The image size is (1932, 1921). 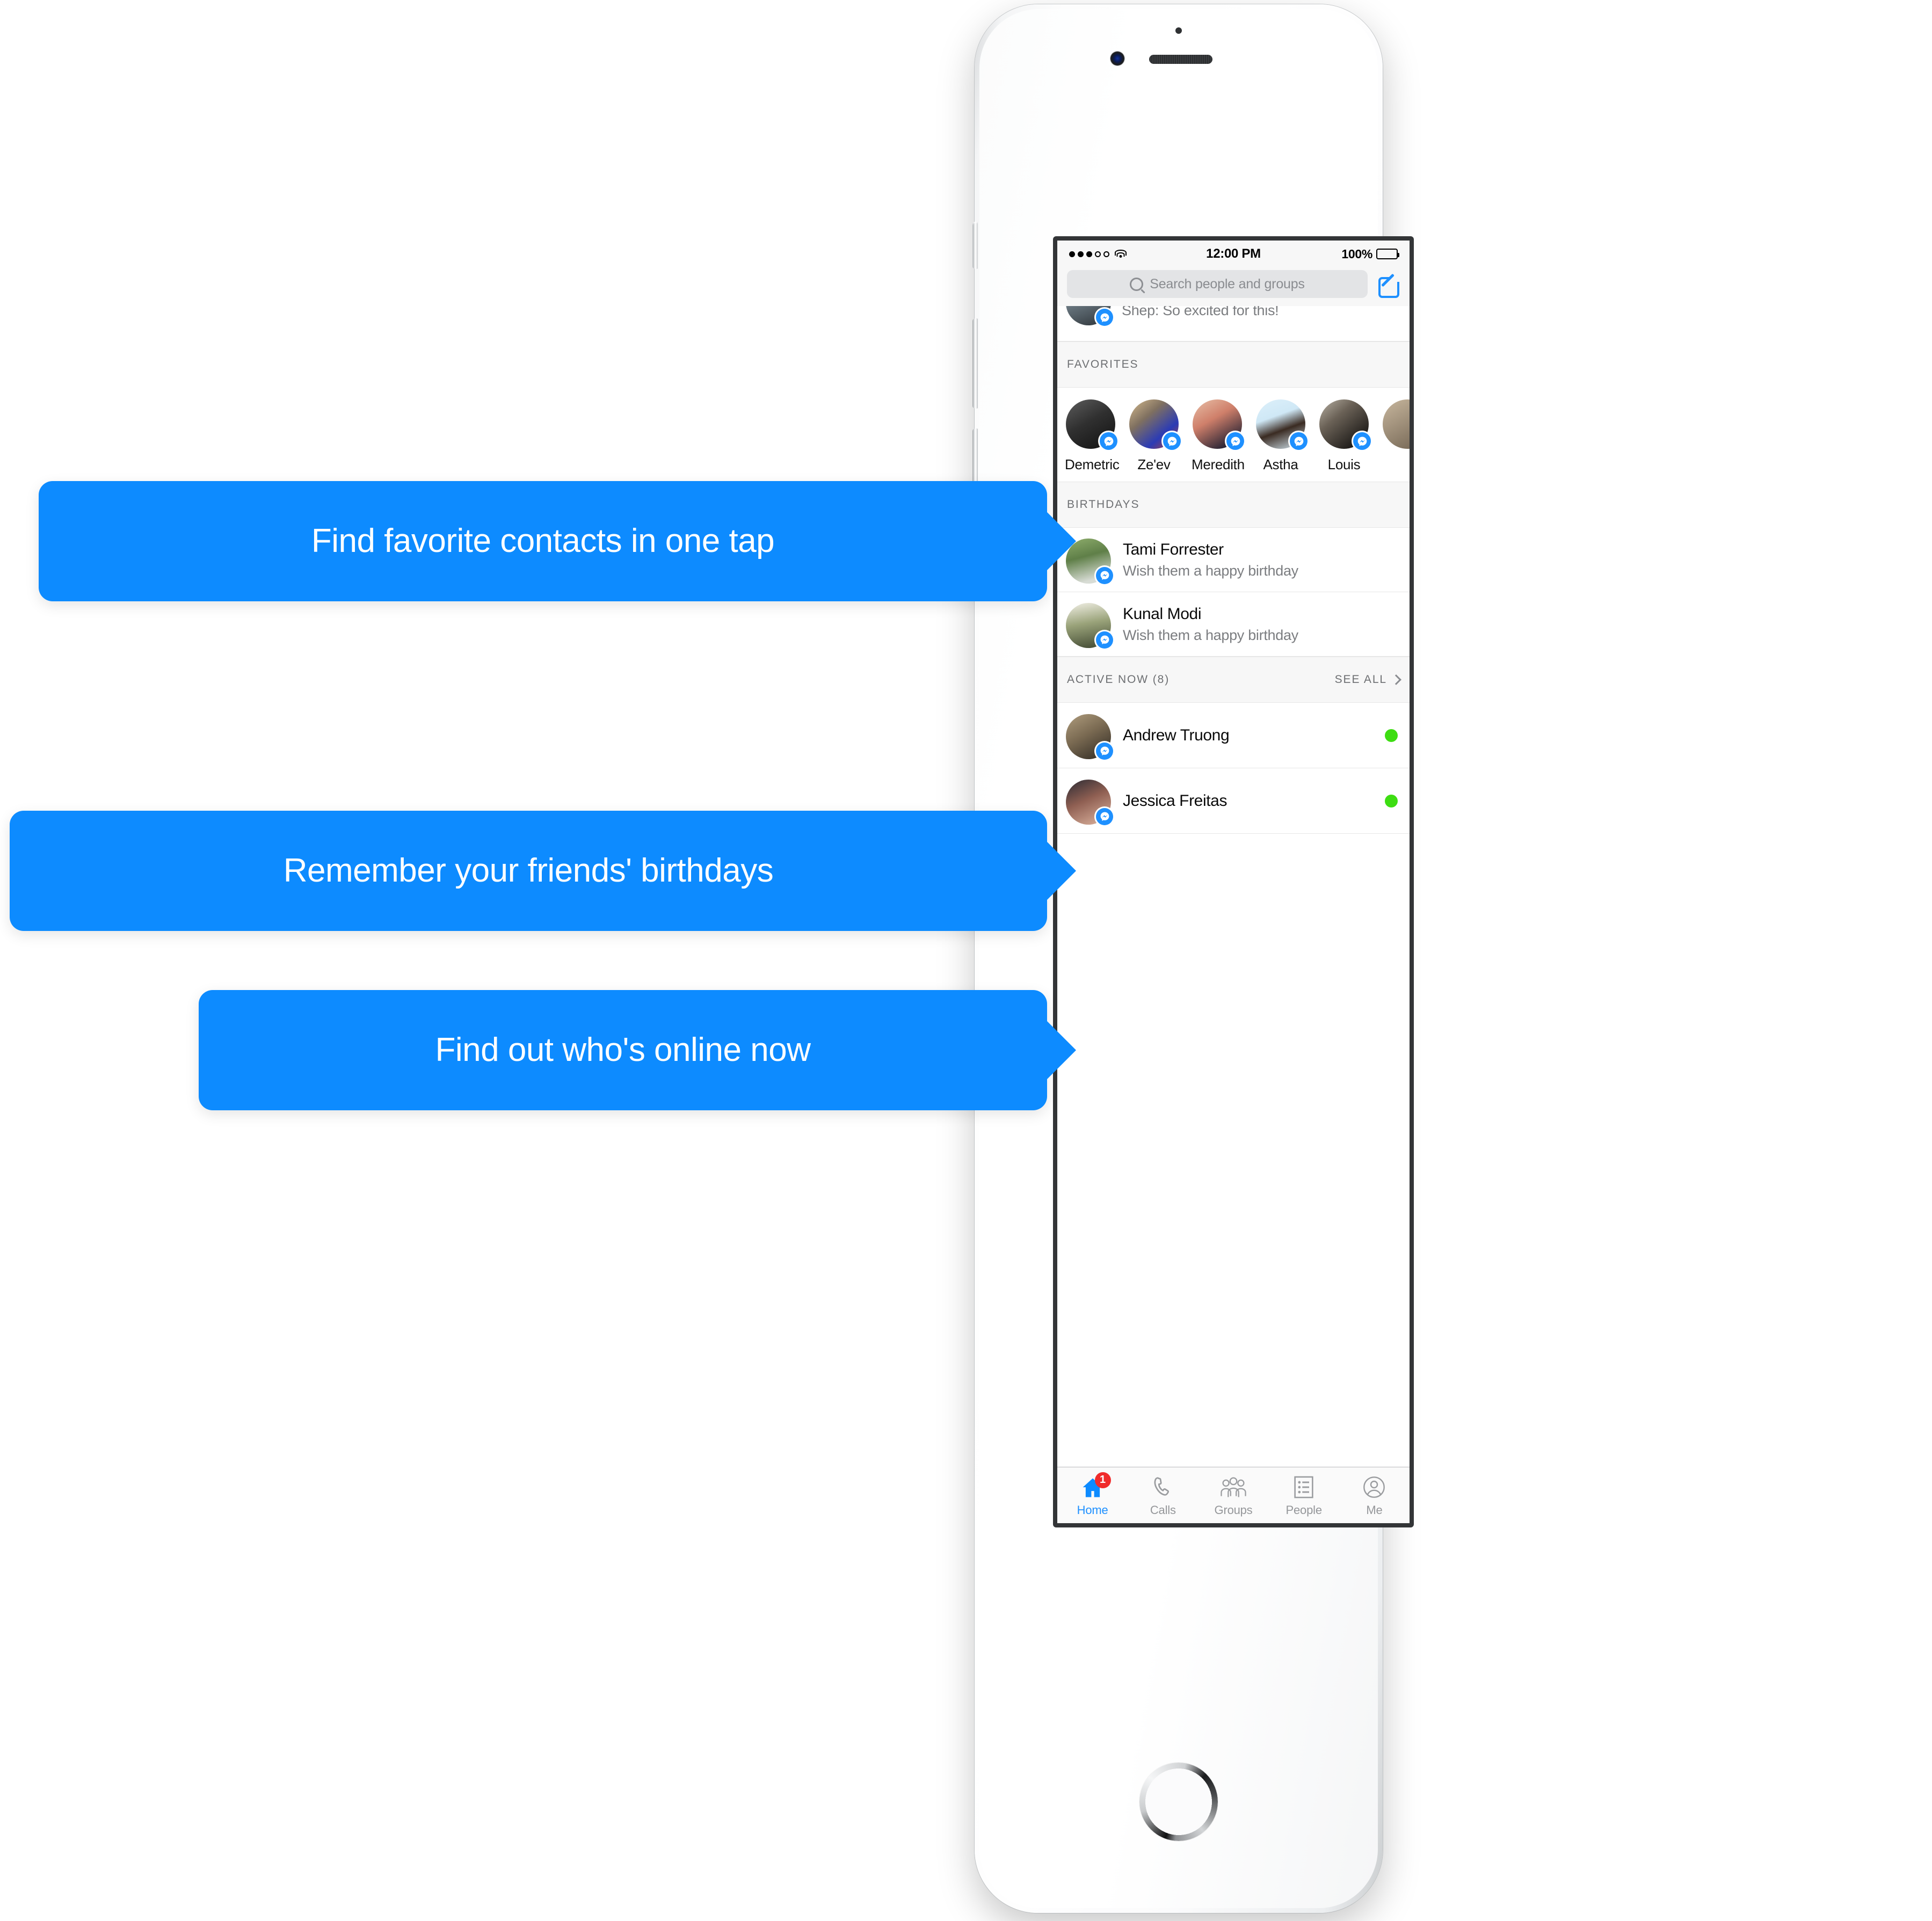 I want to click on birthdays-section-title: BIRTHDAYS, so click(x=1103, y=504).